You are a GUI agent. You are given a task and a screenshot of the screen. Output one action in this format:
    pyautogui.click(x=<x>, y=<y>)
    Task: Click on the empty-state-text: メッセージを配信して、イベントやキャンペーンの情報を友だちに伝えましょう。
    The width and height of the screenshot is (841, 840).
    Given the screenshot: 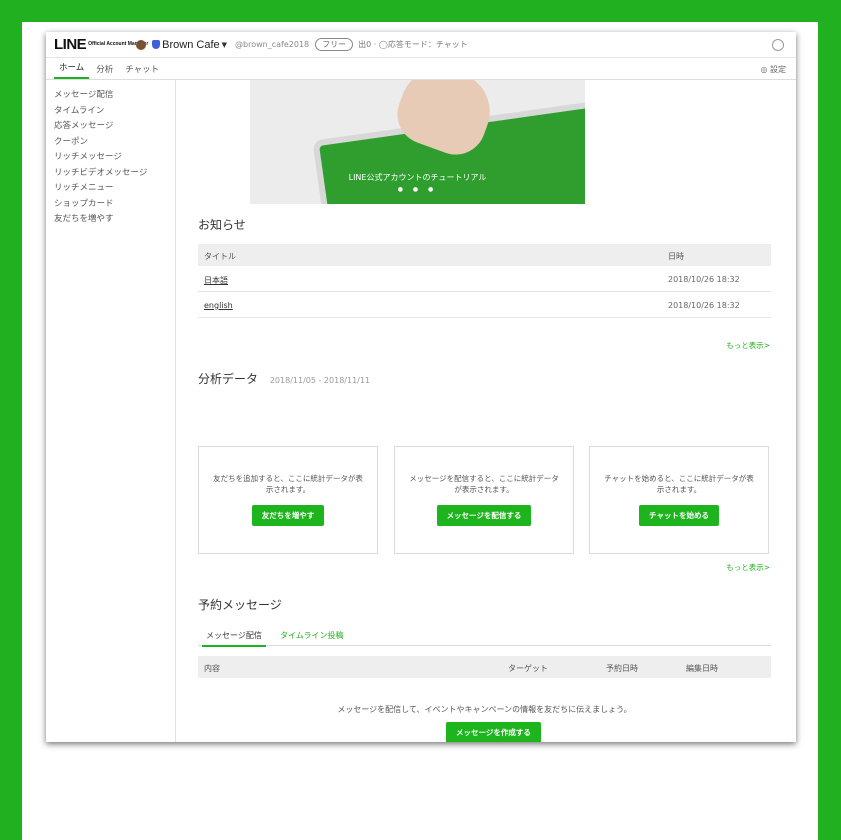 What is the action you would take?
    pyautogui.click(x=484, y=709)
    